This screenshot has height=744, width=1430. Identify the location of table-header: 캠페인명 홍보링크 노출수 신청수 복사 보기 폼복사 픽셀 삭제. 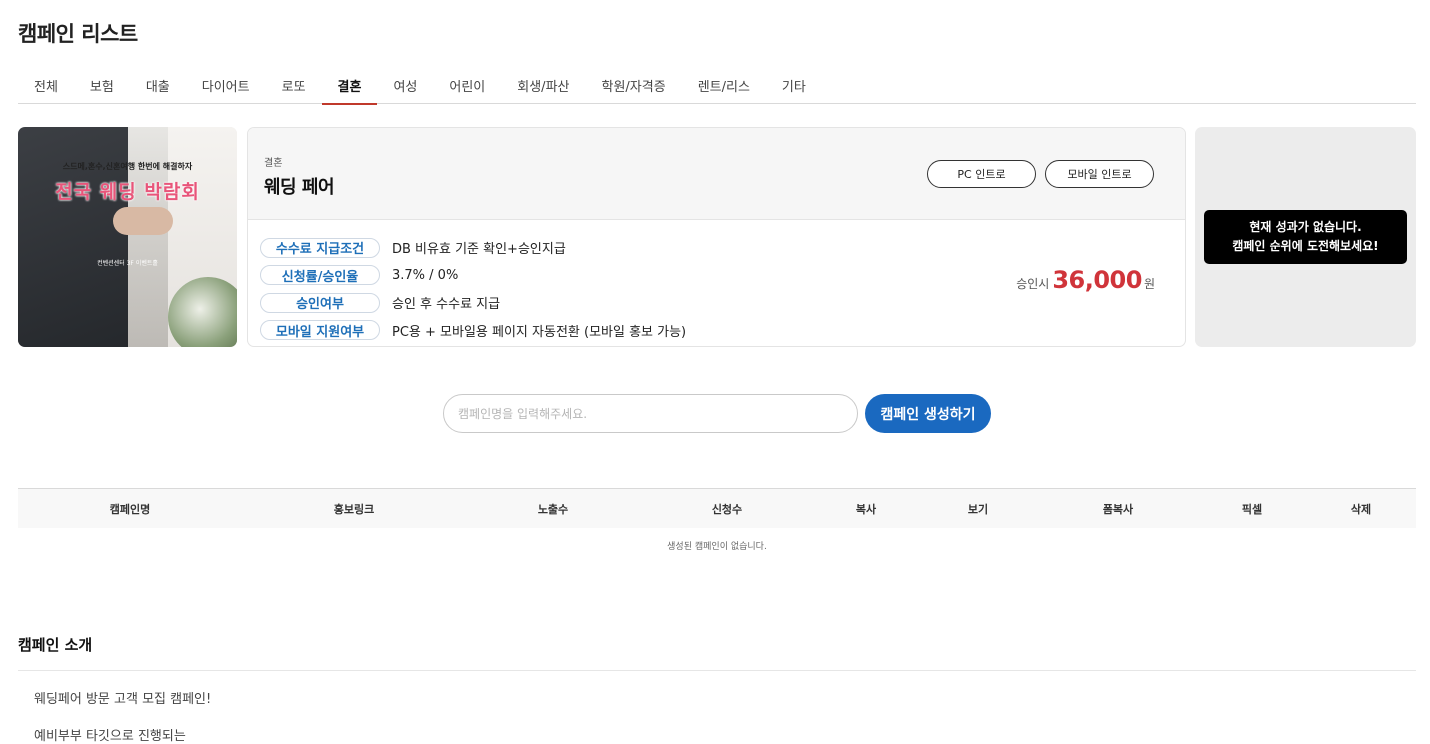
(717, 508).